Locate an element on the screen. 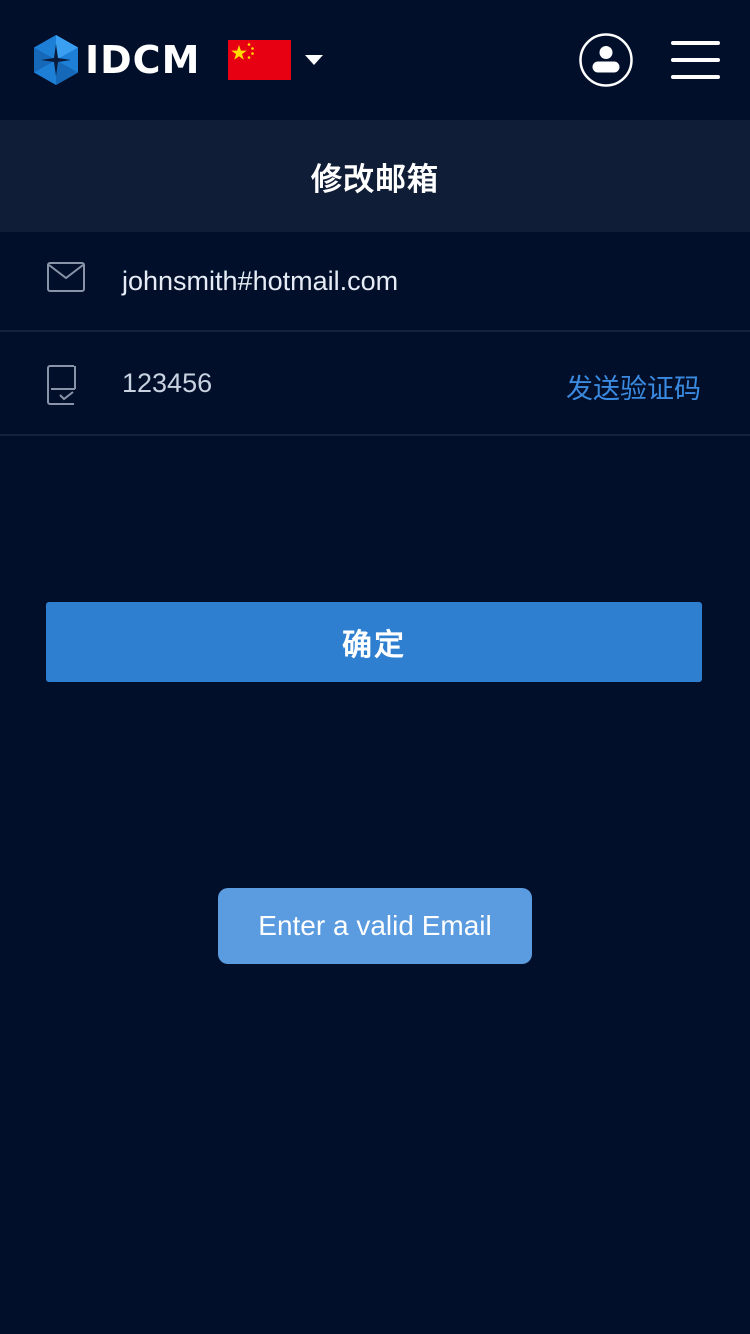  verification-code-field: 123456 发送验证码 is located at coordinates (375, 384).